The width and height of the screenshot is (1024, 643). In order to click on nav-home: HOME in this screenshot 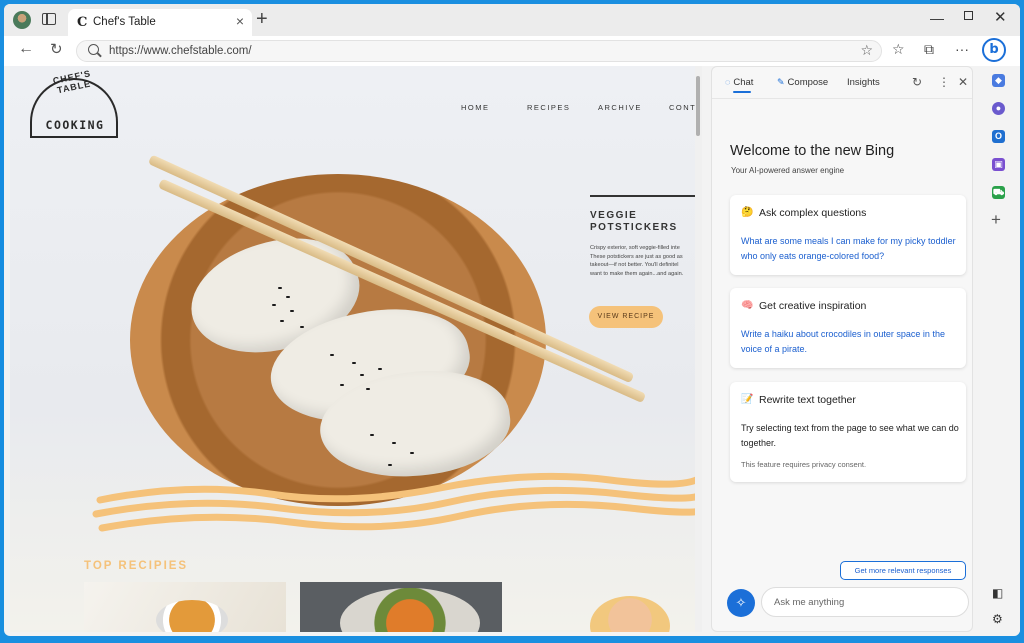, I will do `click(475, 107)`.